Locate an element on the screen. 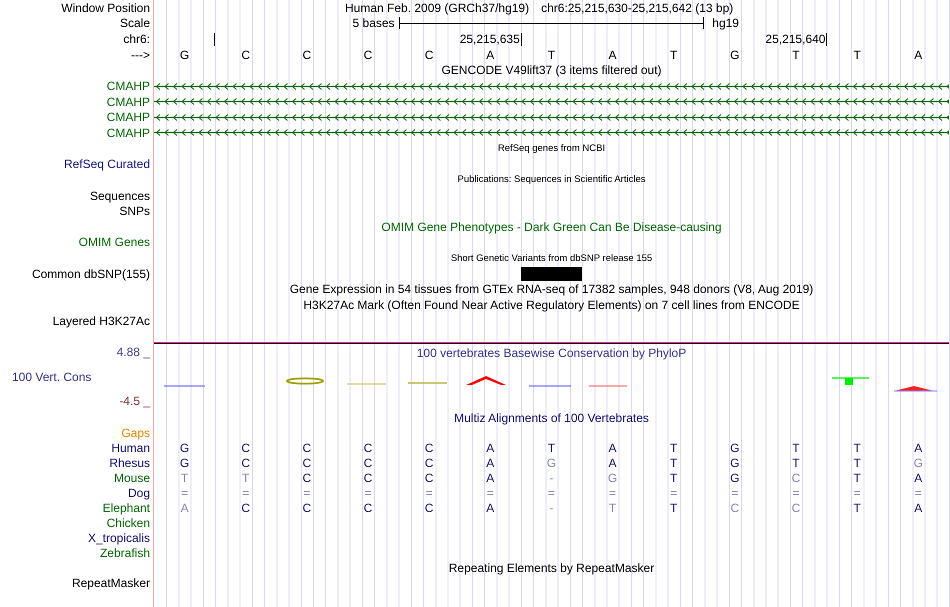 This screenshot has width=950, height=607. track-label: Chicken is located at coordinates (128, 523).